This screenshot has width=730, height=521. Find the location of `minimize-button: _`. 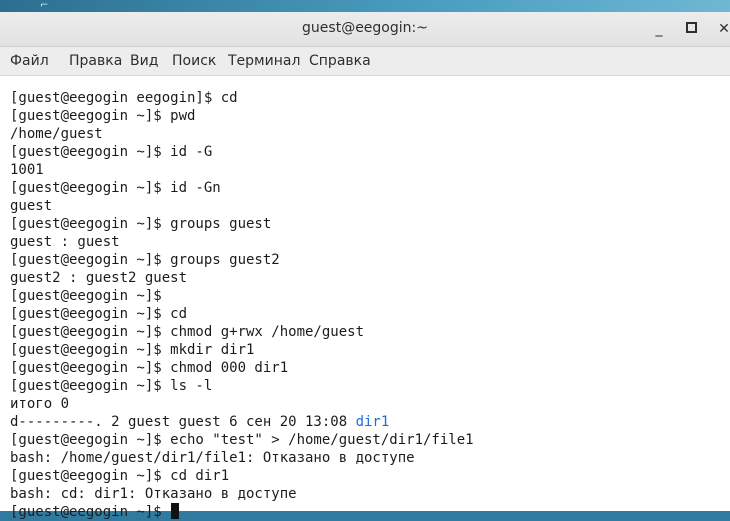

minimize-button: _ is located at coordinates (659, 29).